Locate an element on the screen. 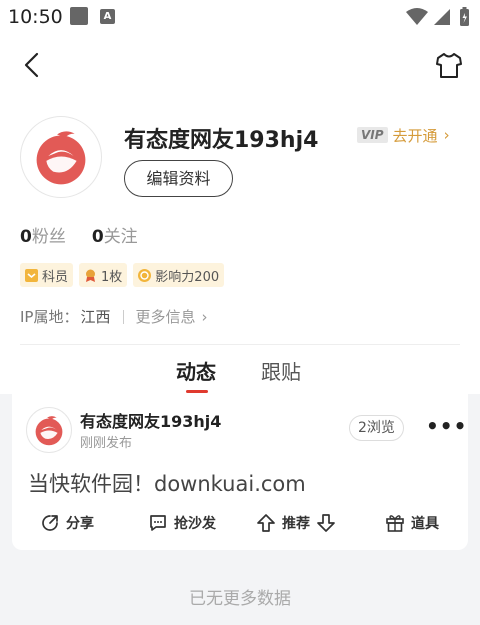 This screenshot has width=480, height=625. vip-open-link: VIP 去开通 › is located at coordinates (403, 135).